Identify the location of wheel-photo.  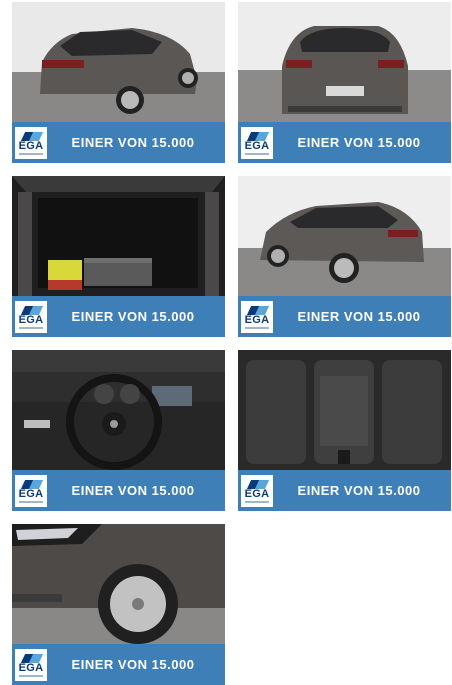
(118, 584).